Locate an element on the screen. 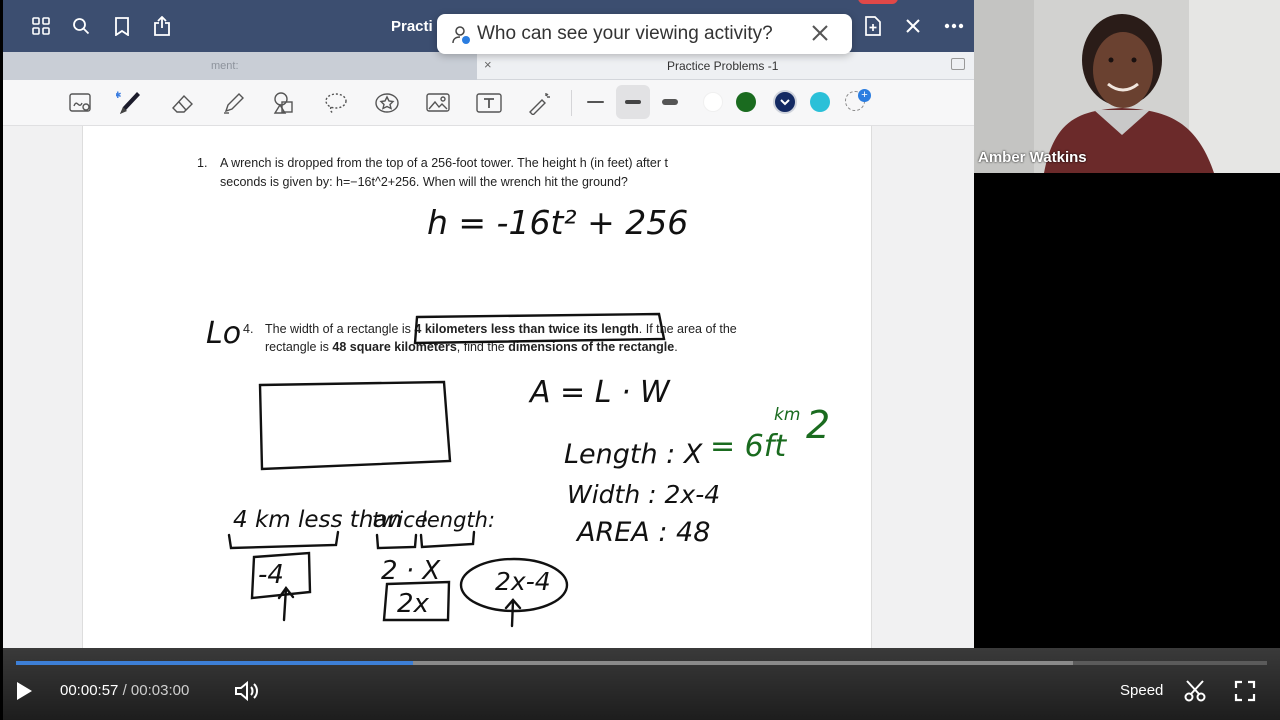  current-time: 00:00:57 is located at coordinates (89, 690).